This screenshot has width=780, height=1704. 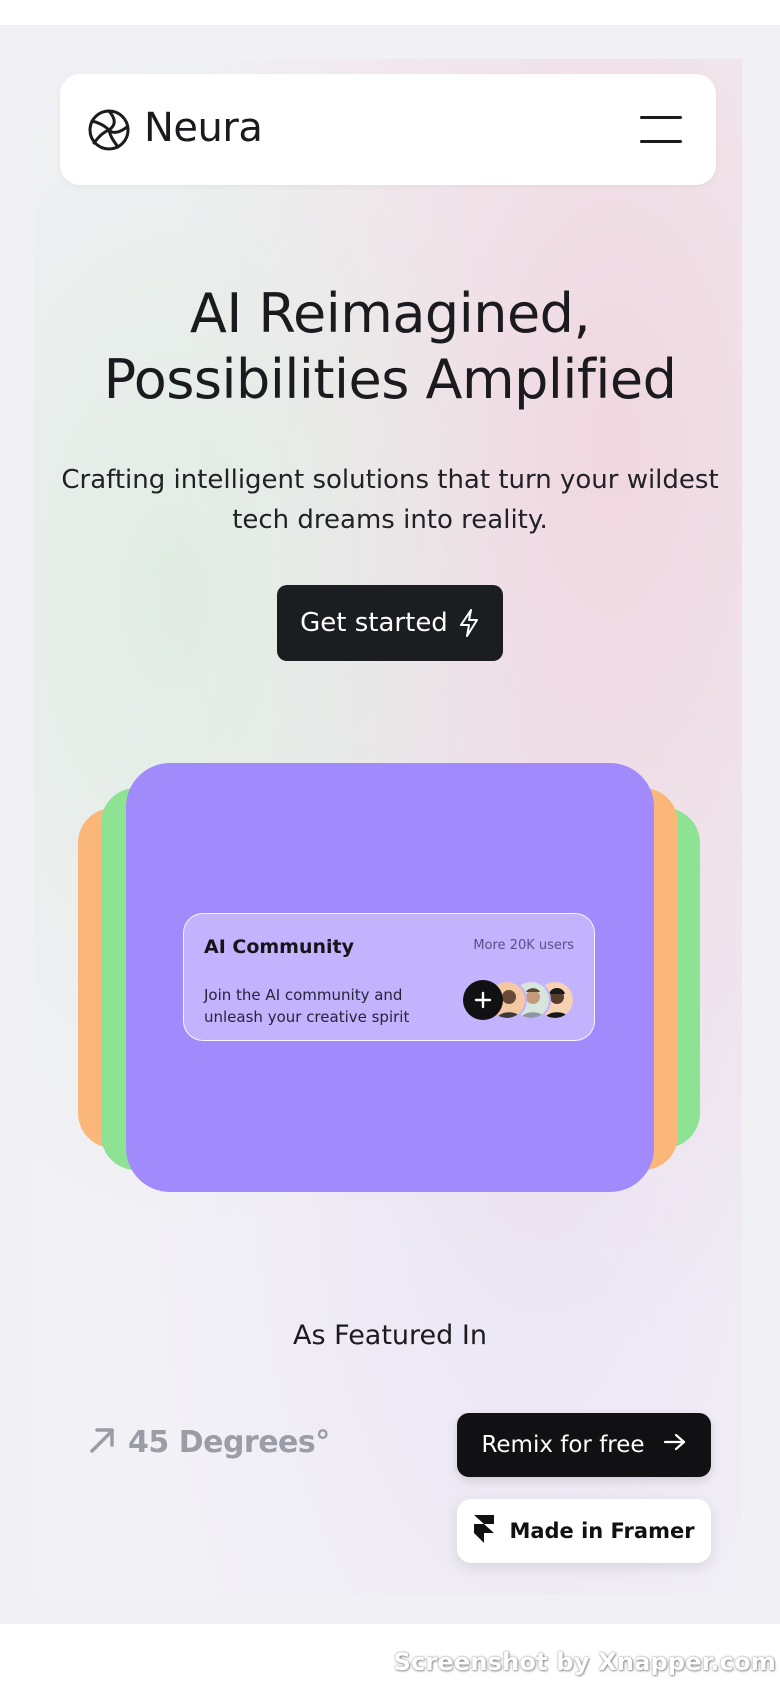 I want to click on partner-name: 45 Degrees°, so click(x=229, y=1442).